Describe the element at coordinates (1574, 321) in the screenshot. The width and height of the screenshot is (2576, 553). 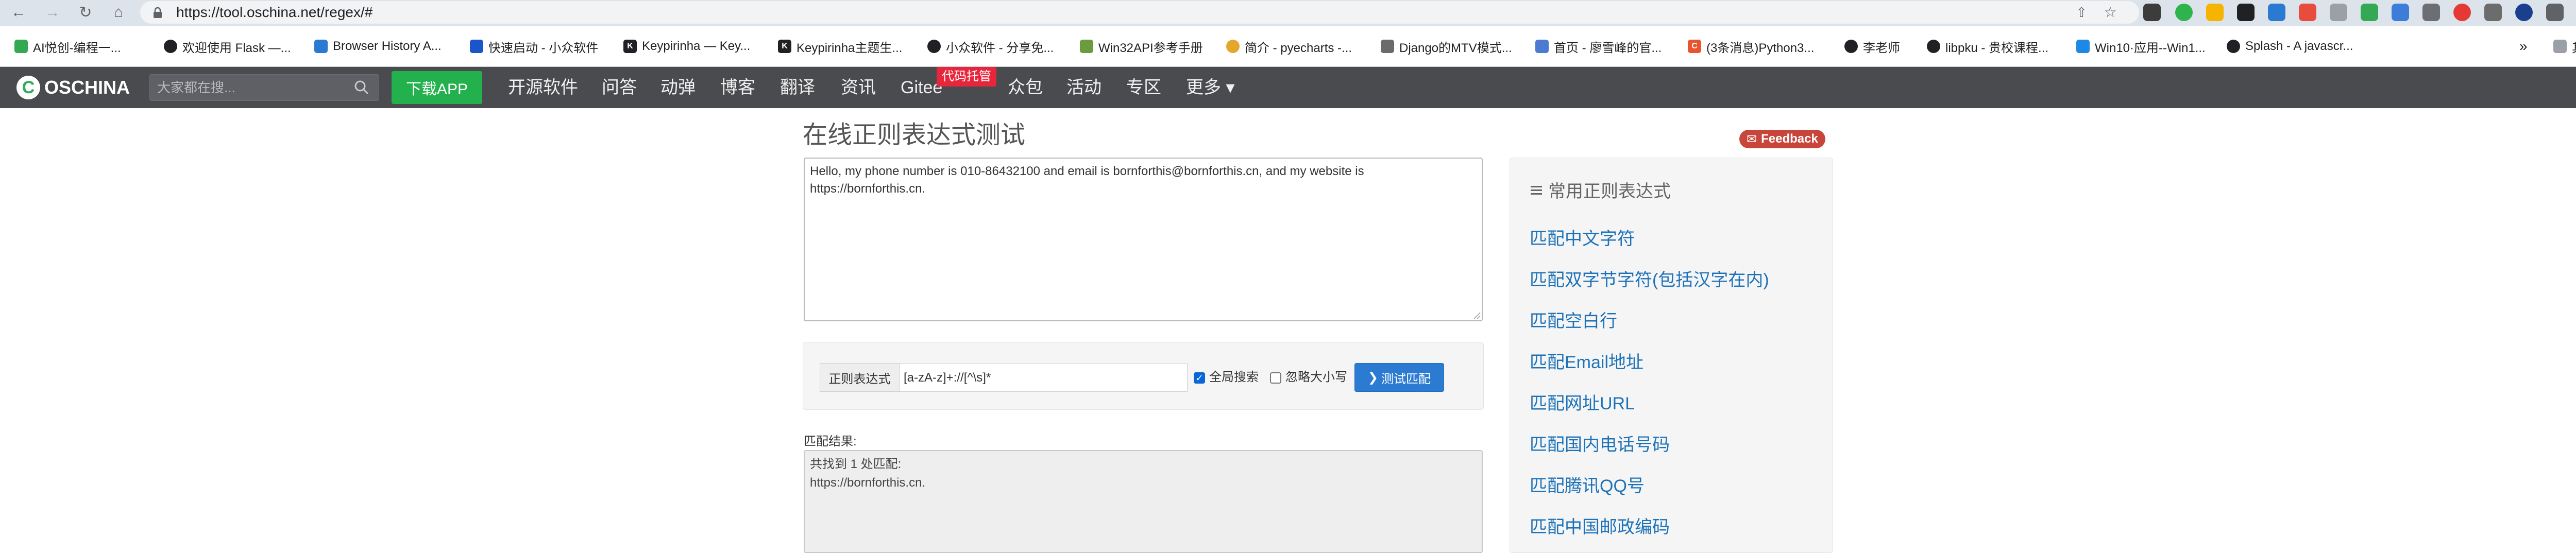
I see `sidebar-item-blank-line: 匹配空白行` at that location.